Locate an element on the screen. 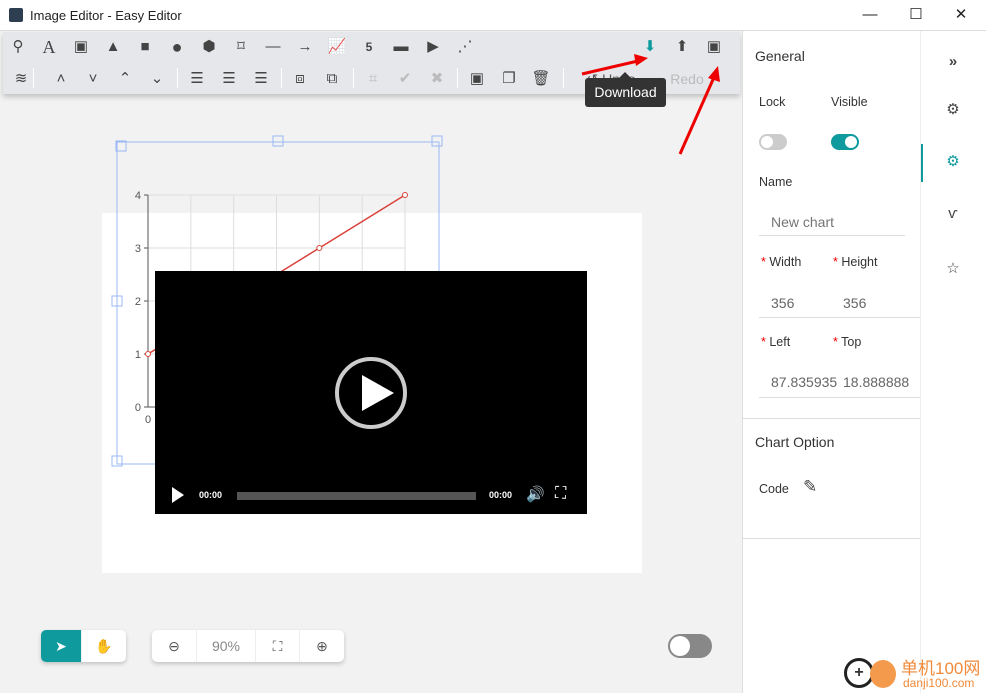 This screenshot has height=693, width=986. pan-tool-icon: ✋ is located at coordinates (104, 646).